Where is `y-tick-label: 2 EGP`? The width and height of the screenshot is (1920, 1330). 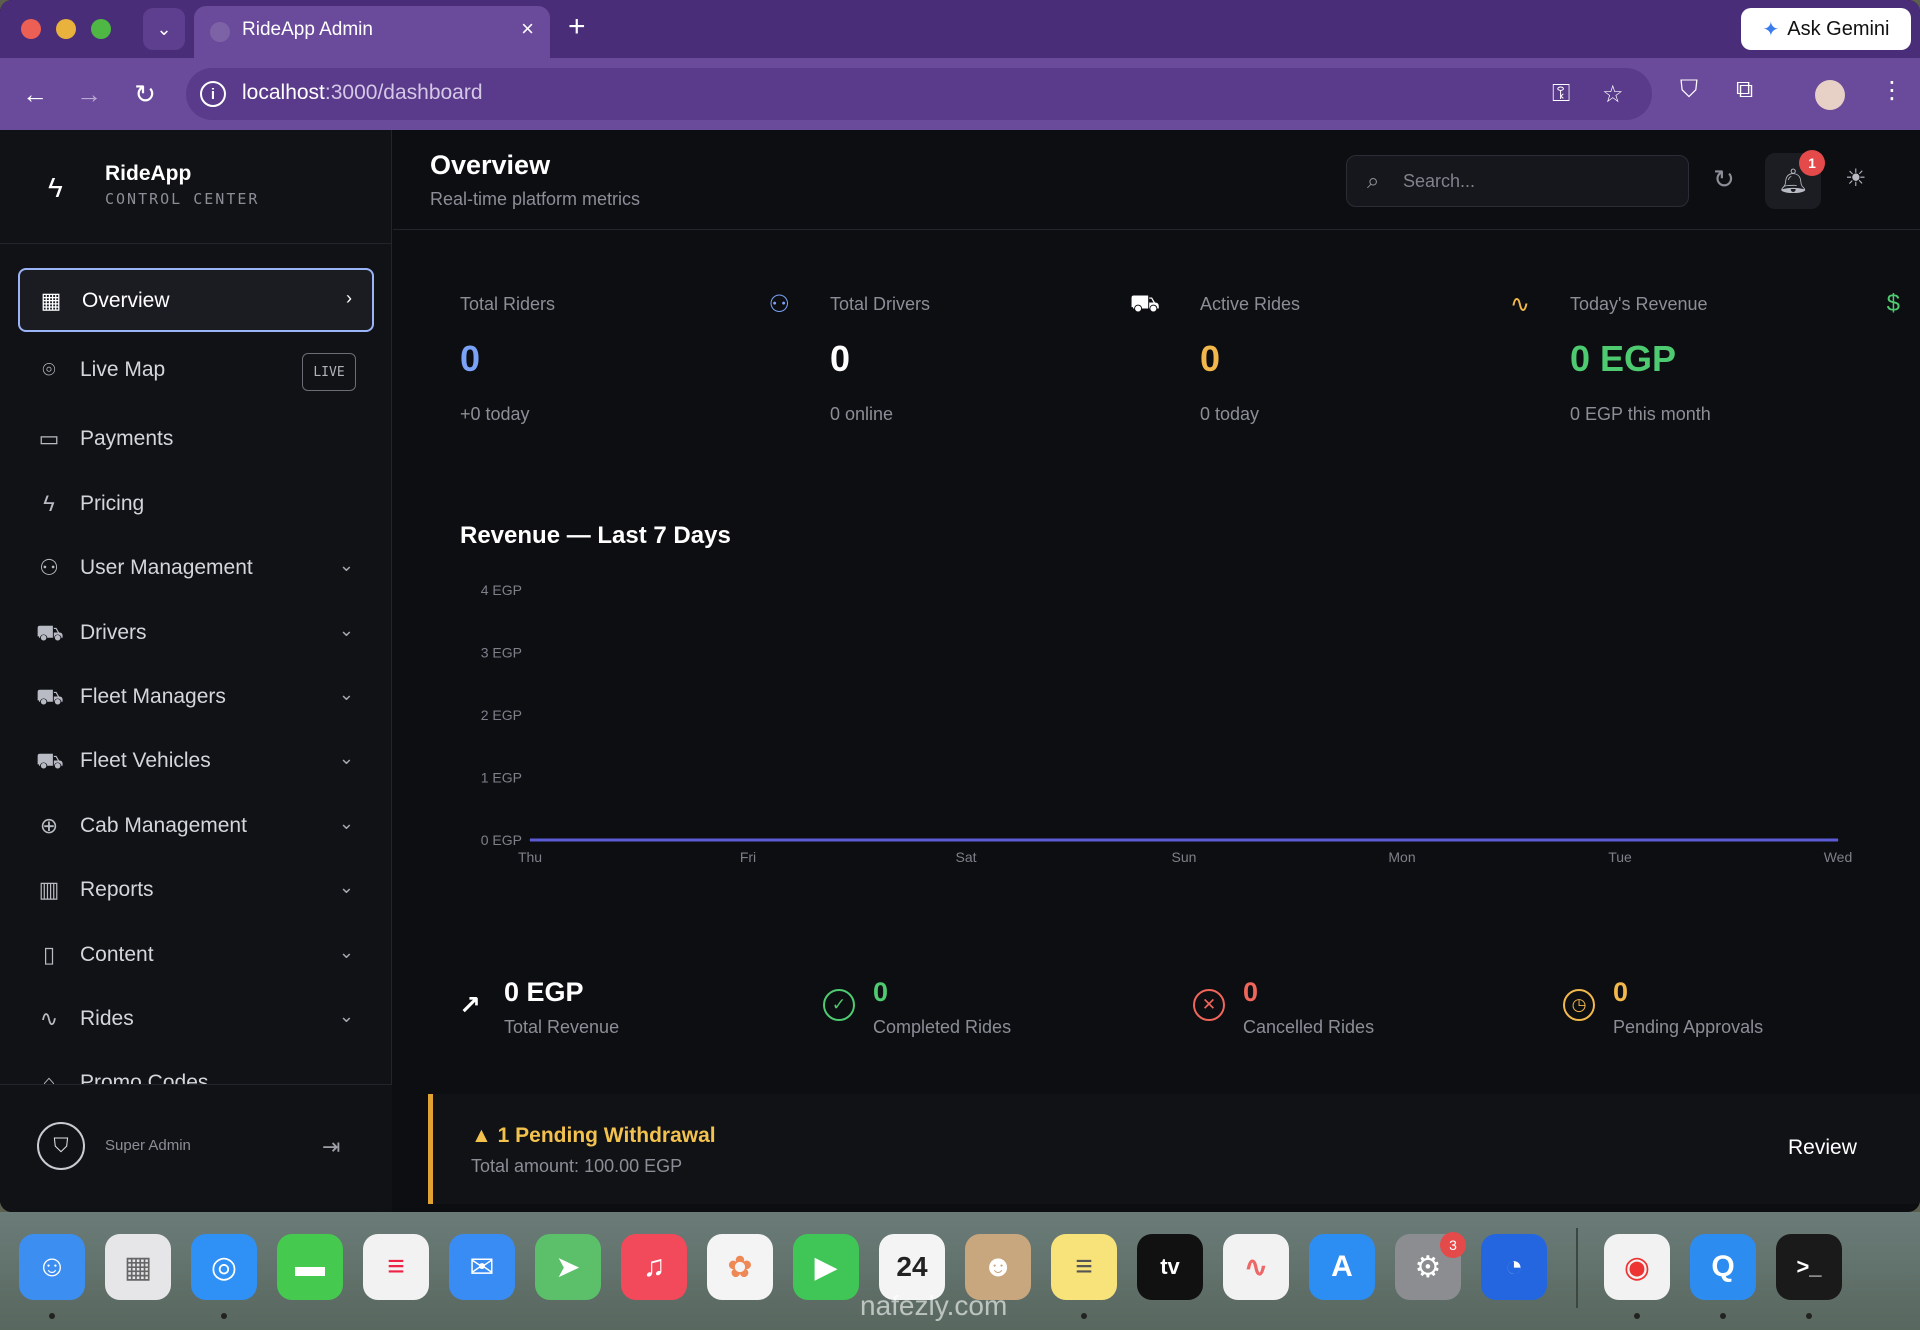 y-tick-label: 2 EGP is located at coordinates (501, 715).